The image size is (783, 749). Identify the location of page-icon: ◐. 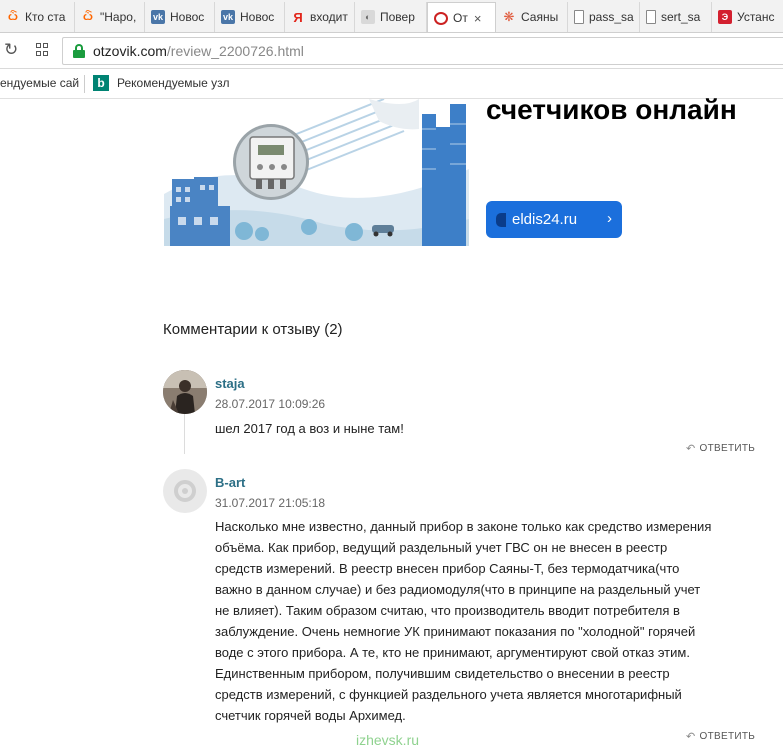
(368, 17).